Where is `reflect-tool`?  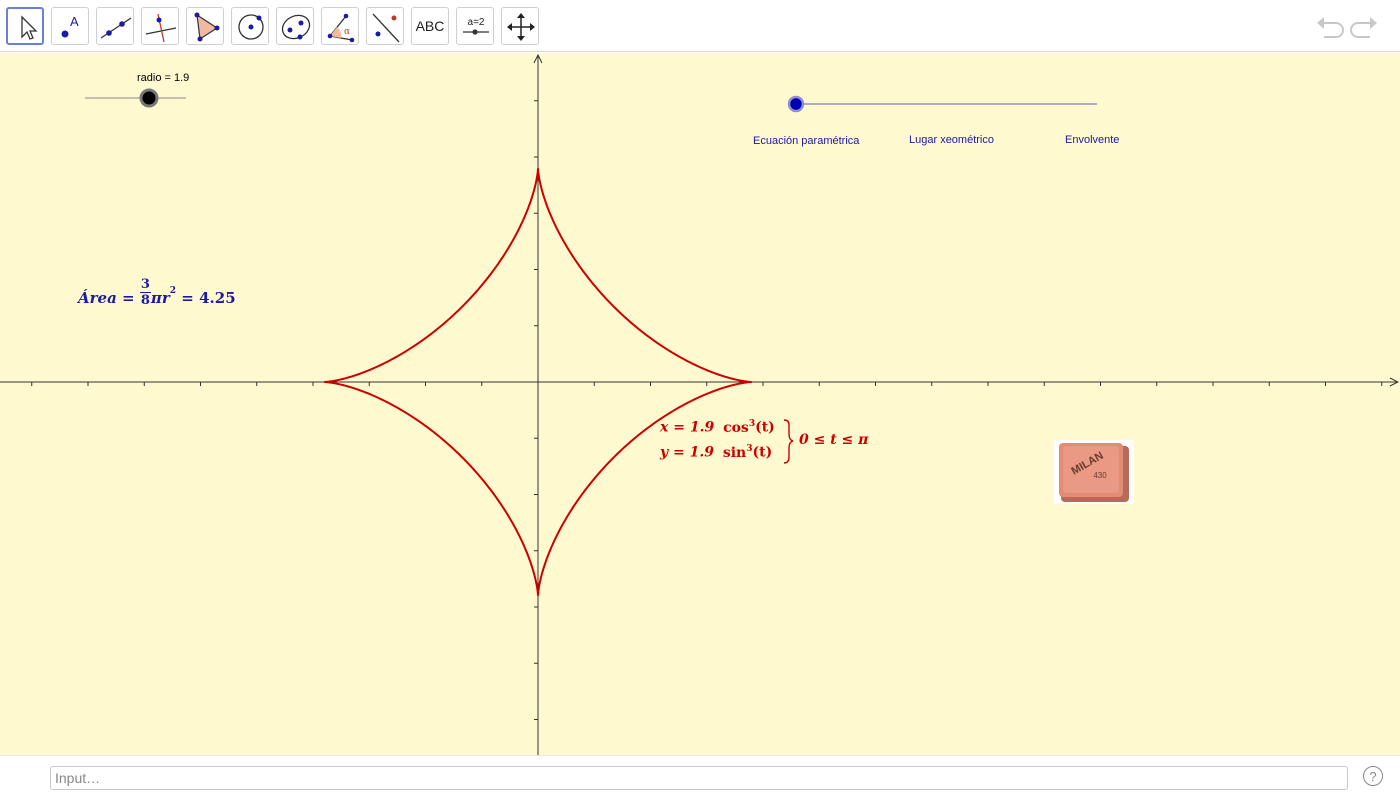 reflect-tool is located at coordinates (385, 26).